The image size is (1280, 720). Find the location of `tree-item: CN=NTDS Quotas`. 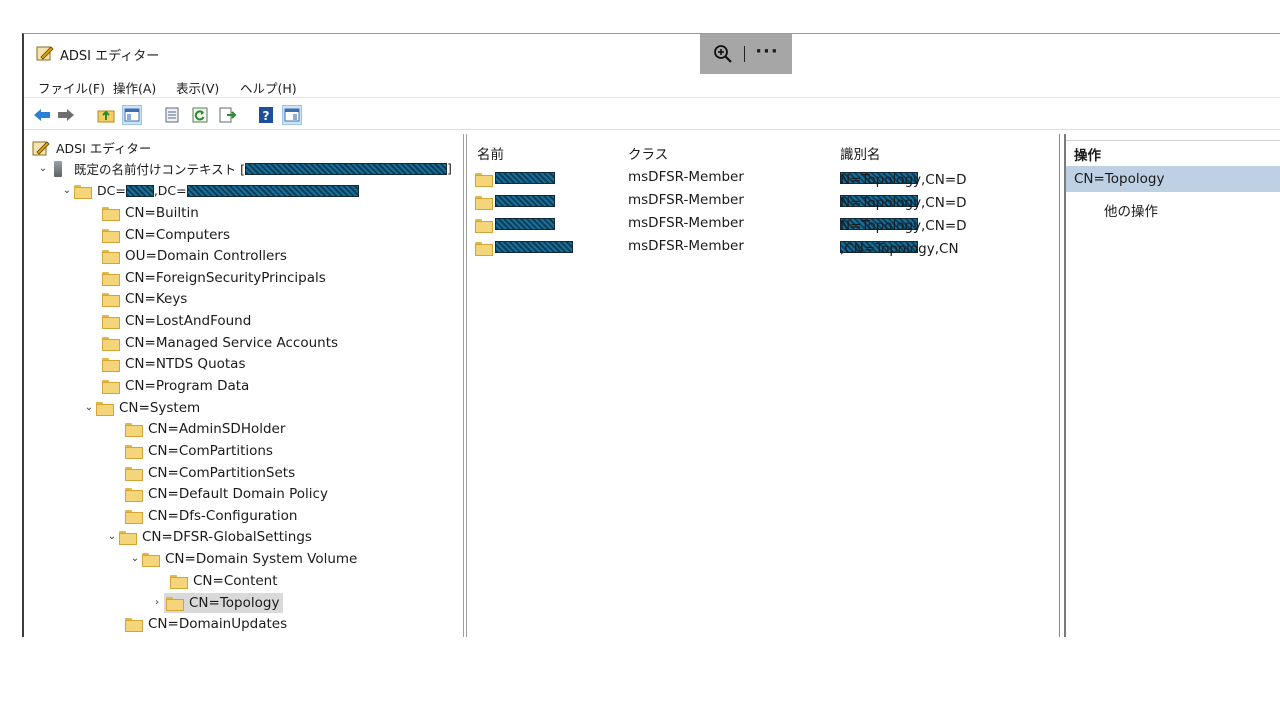

tree-item: CN=NTDS Quotas is located at coordinates (173, 363).